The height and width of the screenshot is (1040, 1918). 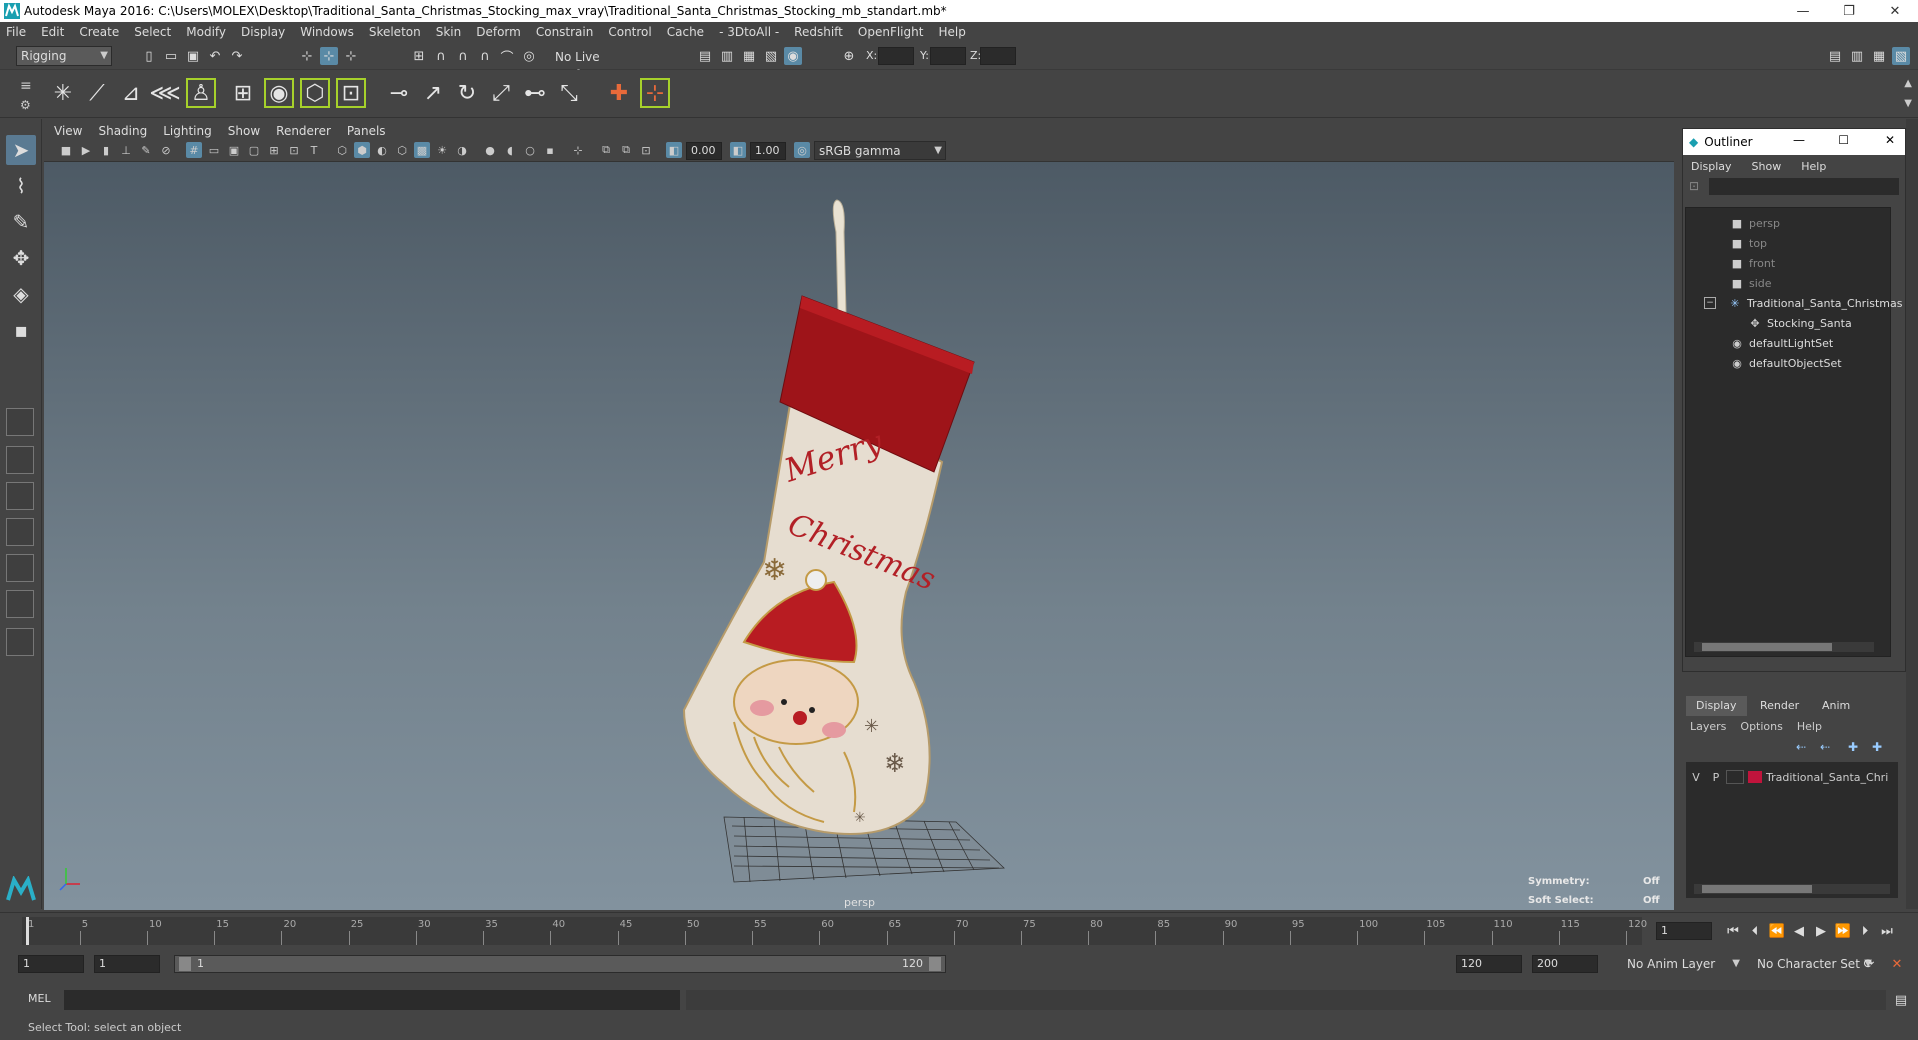 What do you see at coordinates (395, 32) in the screenshot?
I see `menu-skeleton: Skeleton` at bounding box center [395, 32].